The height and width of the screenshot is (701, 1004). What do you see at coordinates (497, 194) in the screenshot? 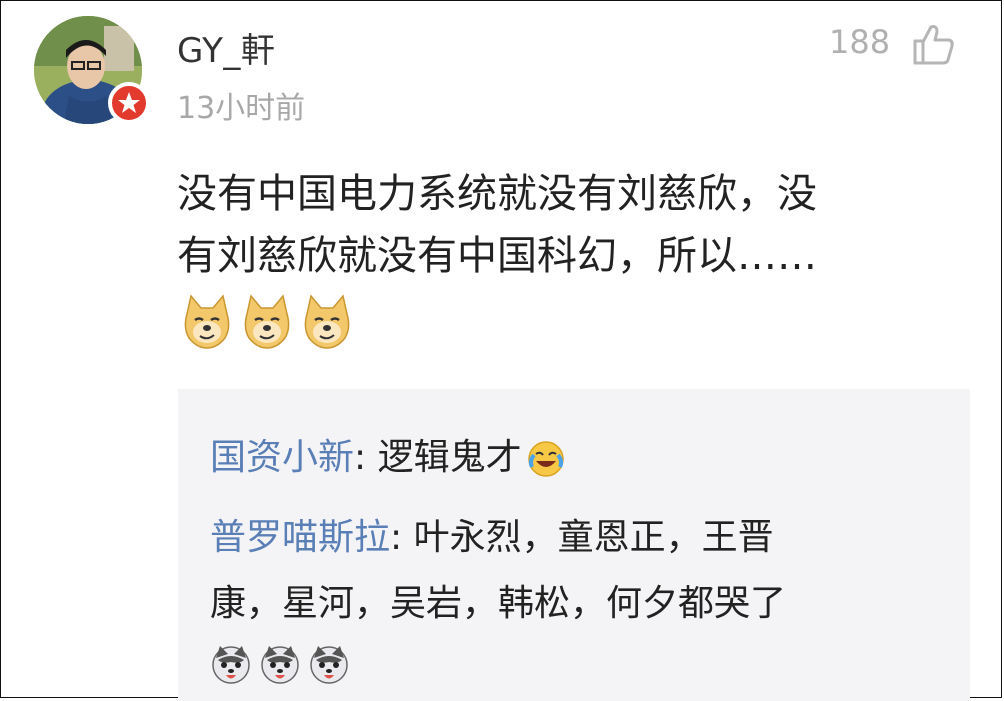
I see `comment-line: 没有中国电力系统就没有刘慈欣，没` at bounding box center [497, 194].